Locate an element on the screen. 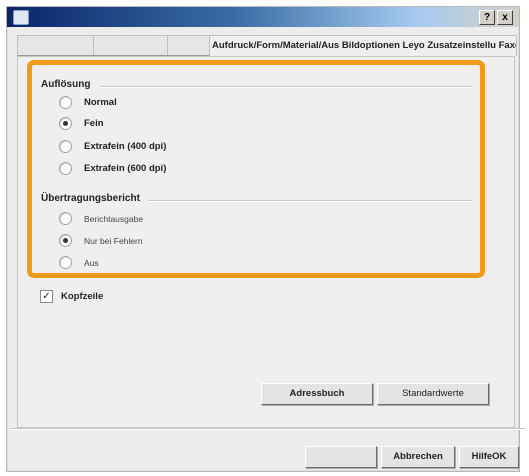 This screenshot has width=529, height=476. ok-button is located at coordinates (341, 457).